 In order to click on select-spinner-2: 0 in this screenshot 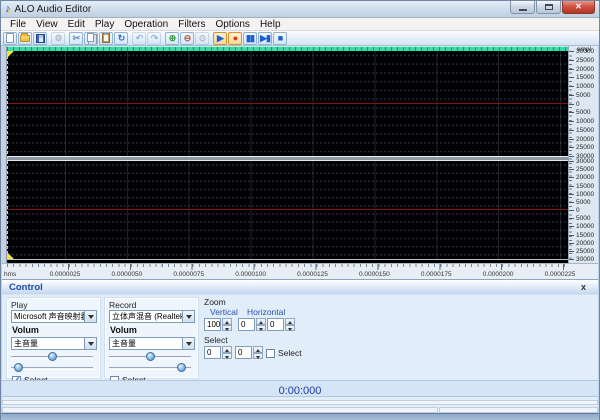, I will do `click(249, 352)`.